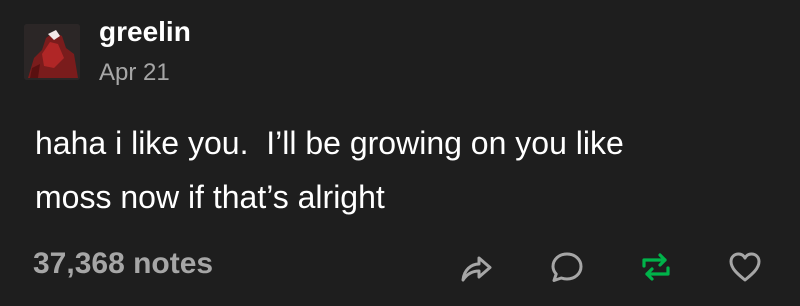 The height and width of the screenshot is (306, 800). What do you see at coordinates (145, 32) in the screenshot?
I see `username: greelin` at bounding box center [145, 32].